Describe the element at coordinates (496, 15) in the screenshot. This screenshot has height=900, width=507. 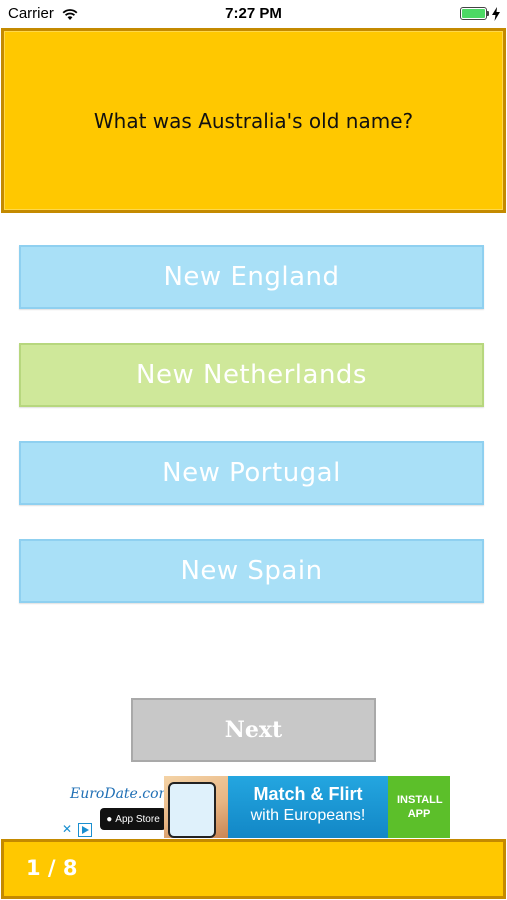
I see `charging-icon` at that location.